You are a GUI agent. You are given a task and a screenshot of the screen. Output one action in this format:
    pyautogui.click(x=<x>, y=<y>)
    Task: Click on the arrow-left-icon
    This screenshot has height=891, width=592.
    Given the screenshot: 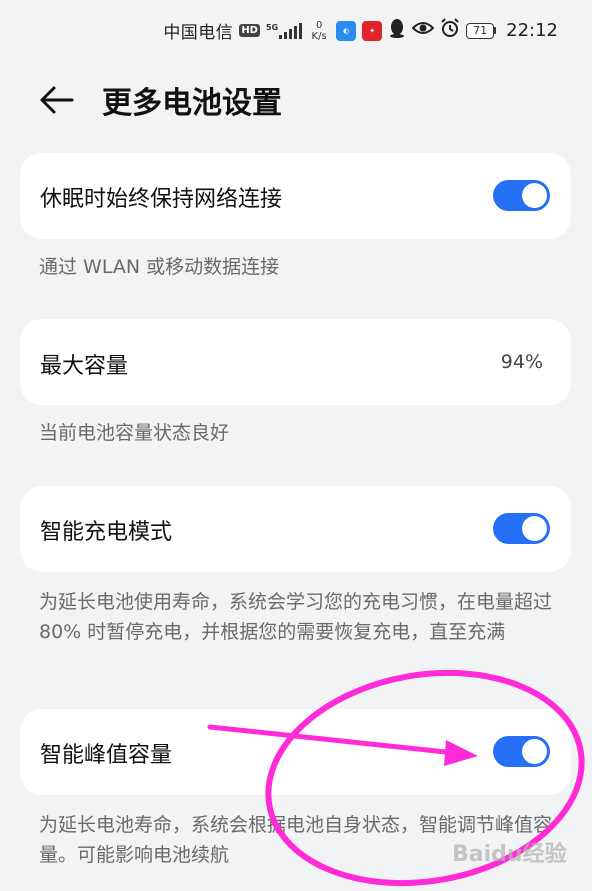 What is the action you would take?
    pyautogui.click(x=57, y=100)
    